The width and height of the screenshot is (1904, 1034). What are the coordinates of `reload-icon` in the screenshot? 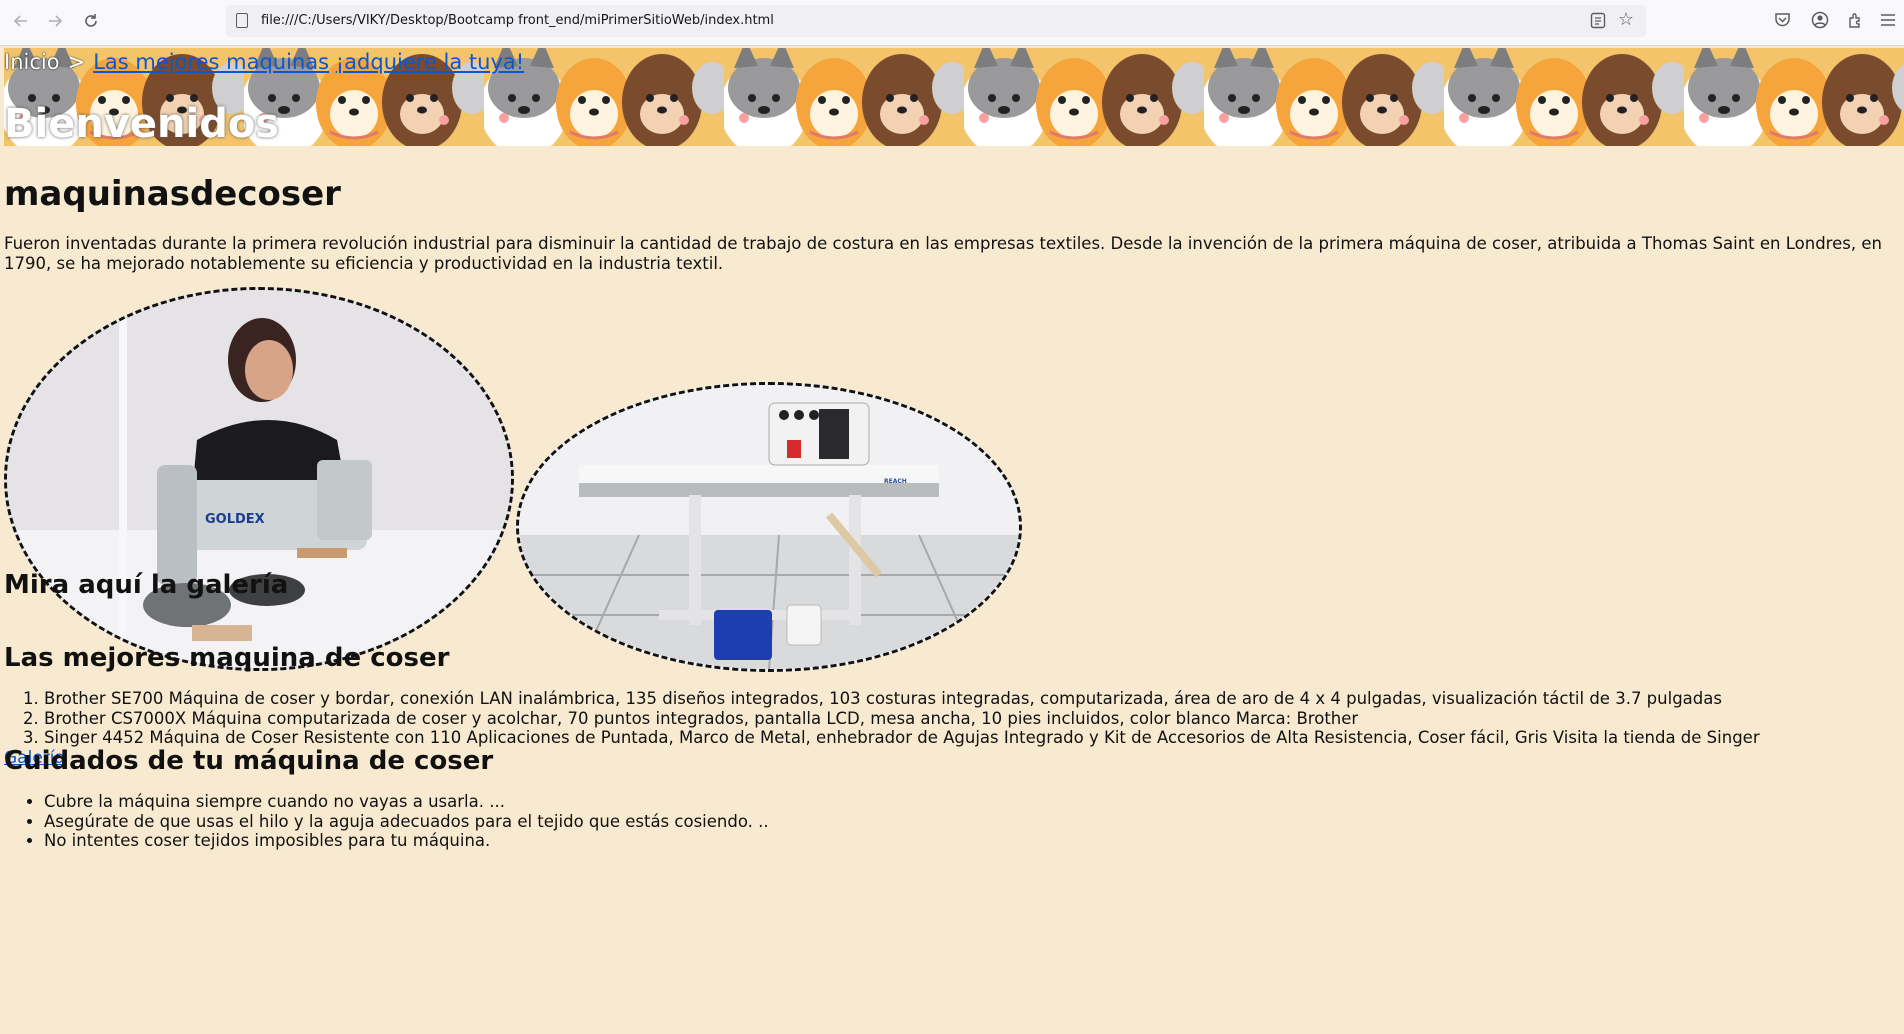 It's located at (91, 20).